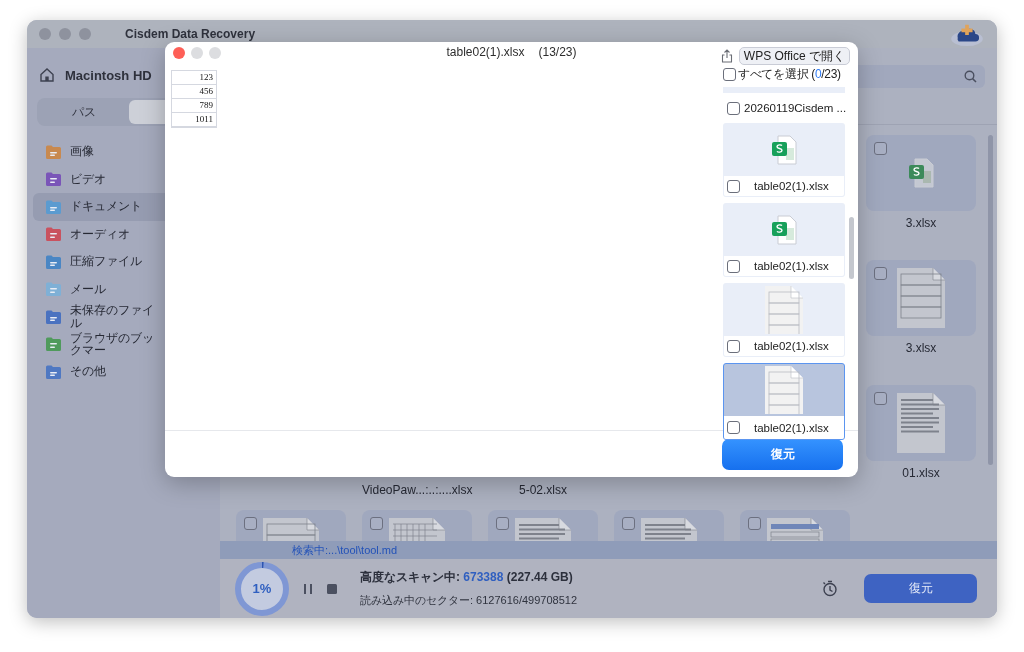 This screenshot has height=652, width=1024. I want to click on search-icon, so click(970, 76).